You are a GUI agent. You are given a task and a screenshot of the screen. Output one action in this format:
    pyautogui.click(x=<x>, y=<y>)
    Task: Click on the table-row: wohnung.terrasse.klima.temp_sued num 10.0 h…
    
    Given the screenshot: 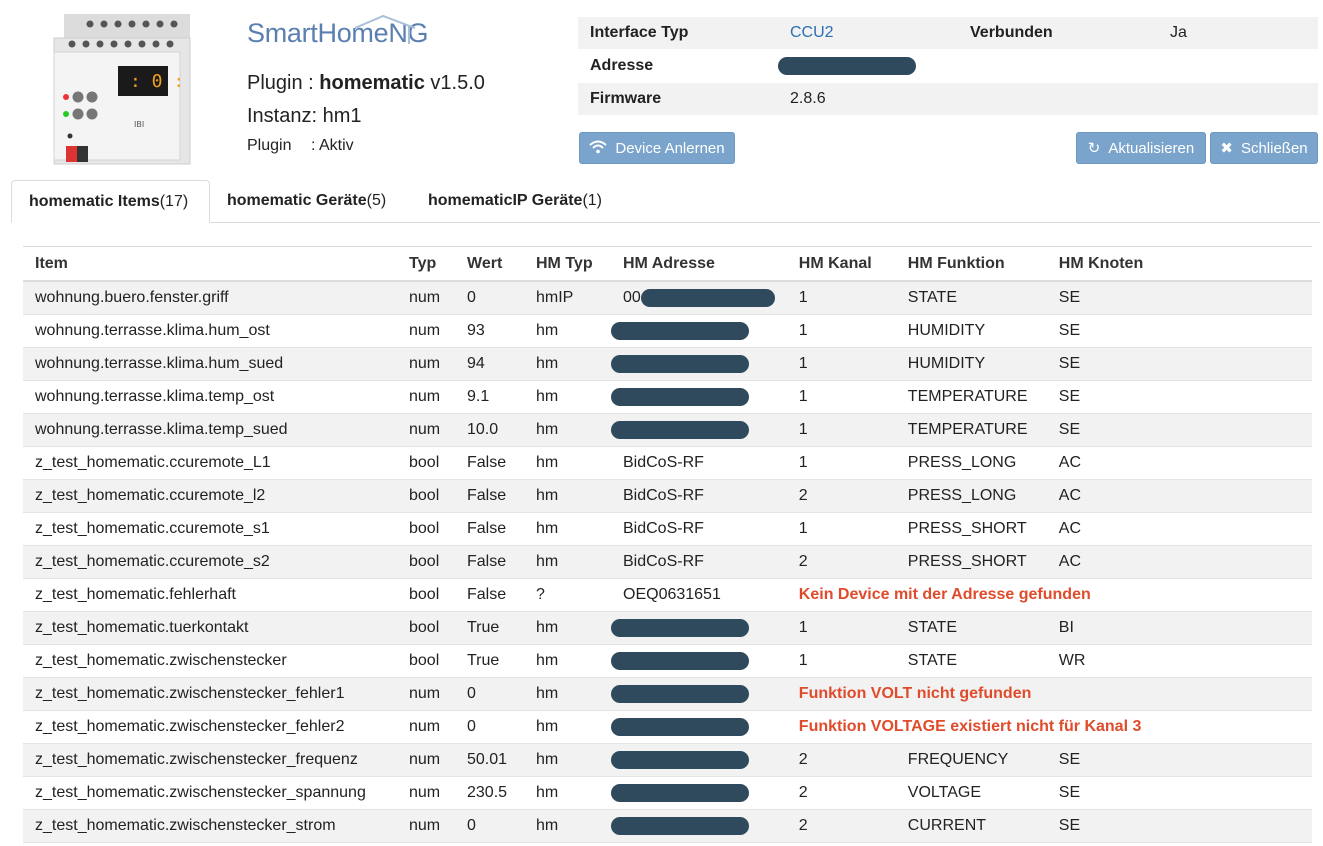 What is the action you would take?
    pyautogui.click(x=667, y=430)
    